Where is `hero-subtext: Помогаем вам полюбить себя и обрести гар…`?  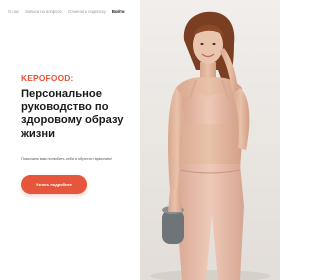
hero-subtext: Помогаем вам полюбить себя и обрести гар… is located at coordinates (66, 159).